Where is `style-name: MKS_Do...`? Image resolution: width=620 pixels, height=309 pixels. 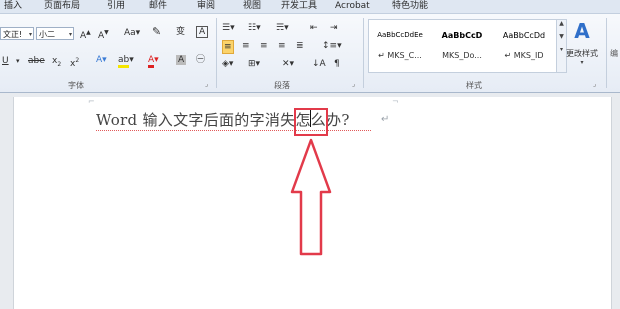 style-name: MKS_Do... is located at coordinates (462, 55).